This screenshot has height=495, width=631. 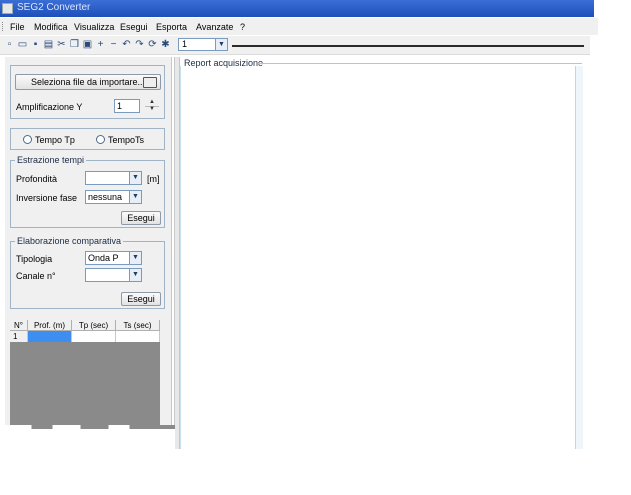 What do you see at coordinates (113, 258) in the screenshot?
I see `tipologia-select: Onda P ▼` at bounding box center [113, 258].